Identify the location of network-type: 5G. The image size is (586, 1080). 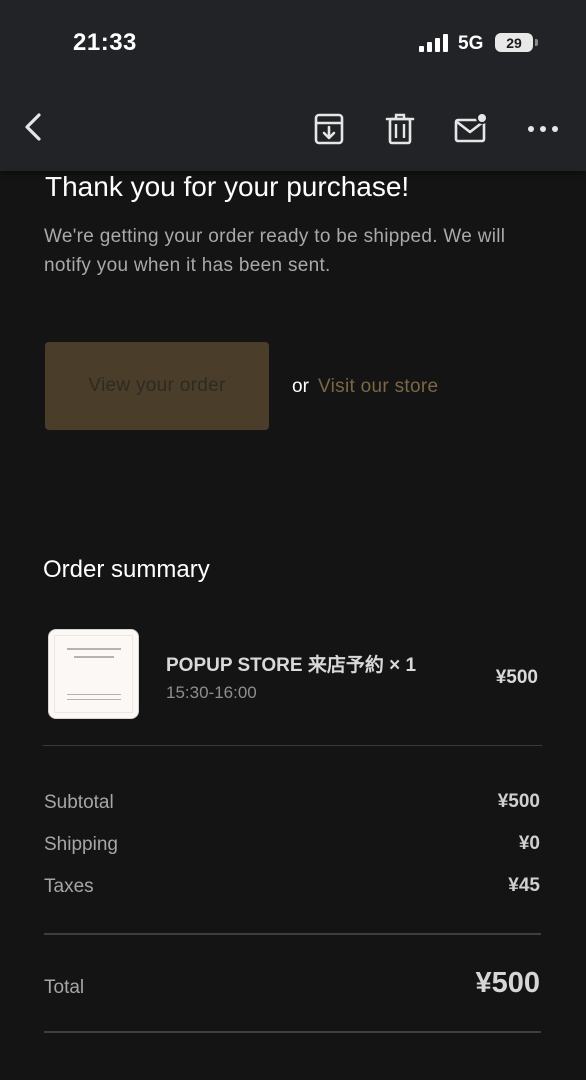
(471, 43).